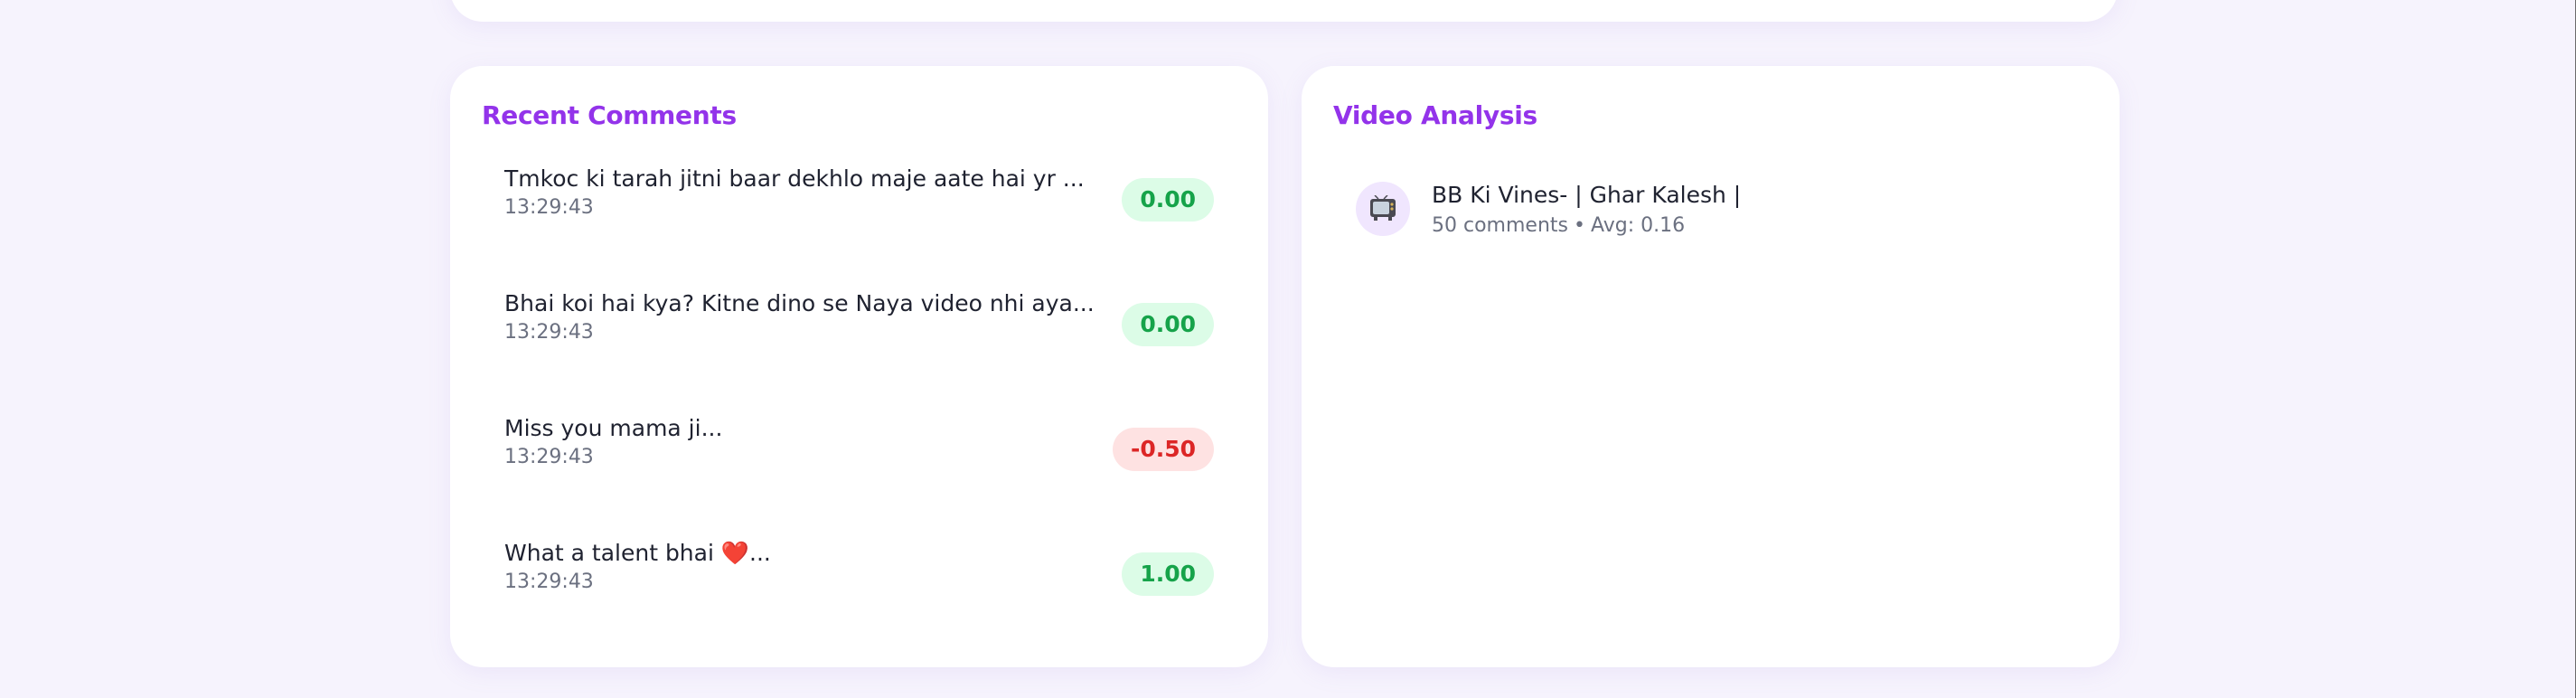 This screenshot has width=2576, height=698. What do you see at coordinates (610, 115) in the screenshot?
I see `recent-comments-title: Recent Comments` at bounding box center [610, 115].